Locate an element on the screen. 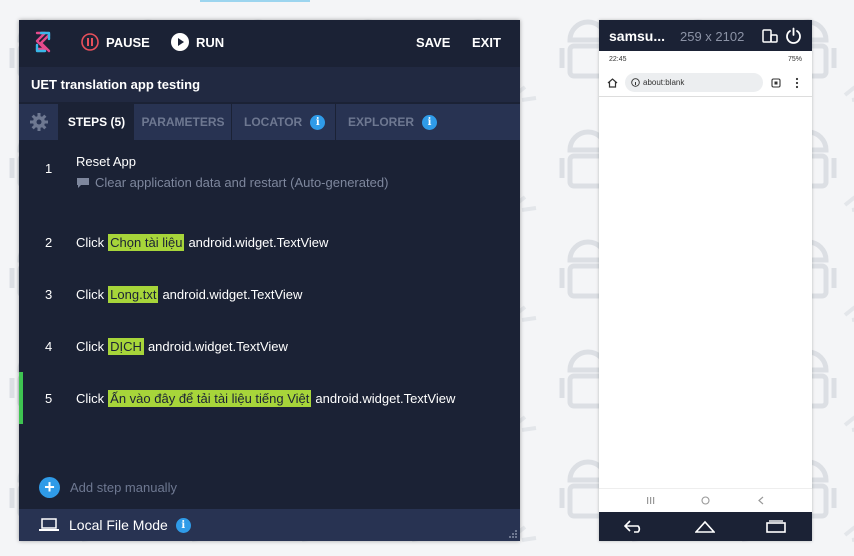 The height and width of the screenshot is (556, 854). pause-button: PAUSE is located at coordinates (115, 42).